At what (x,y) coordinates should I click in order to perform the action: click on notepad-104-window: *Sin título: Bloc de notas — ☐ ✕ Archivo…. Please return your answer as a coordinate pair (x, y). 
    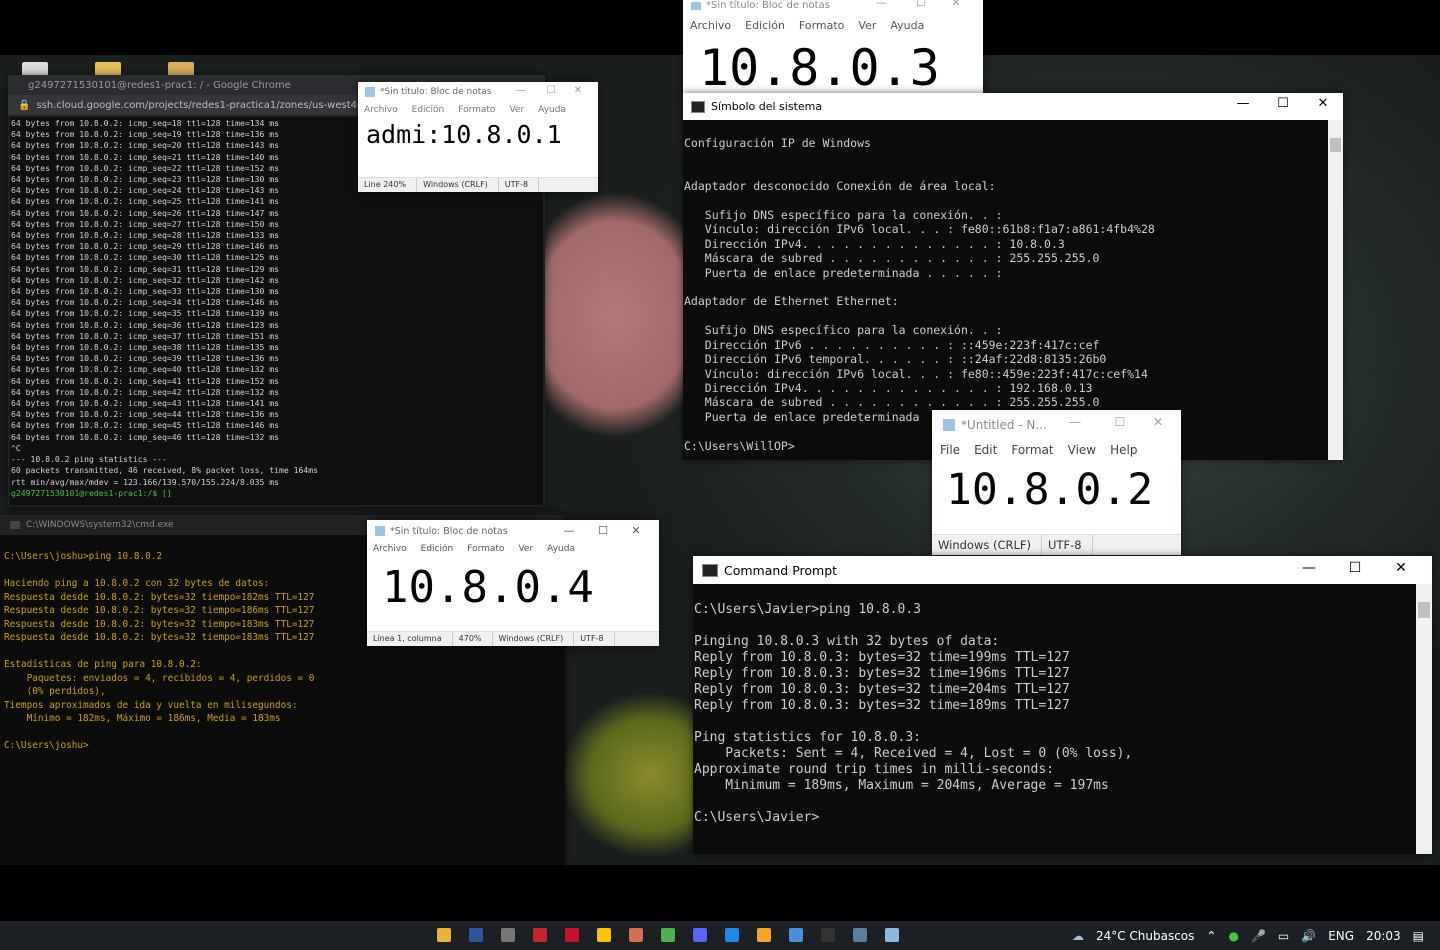
    Looking at the image, I should click on (513, 583).